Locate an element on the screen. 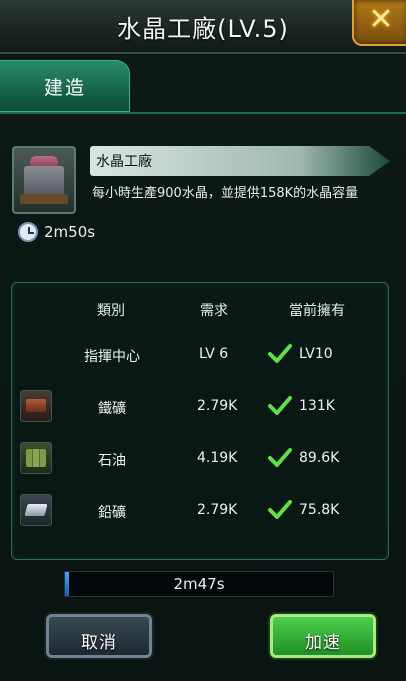 This screenshot has width=406, height=681. tab-build-label: 建造 is located at coordinates (64, 88).